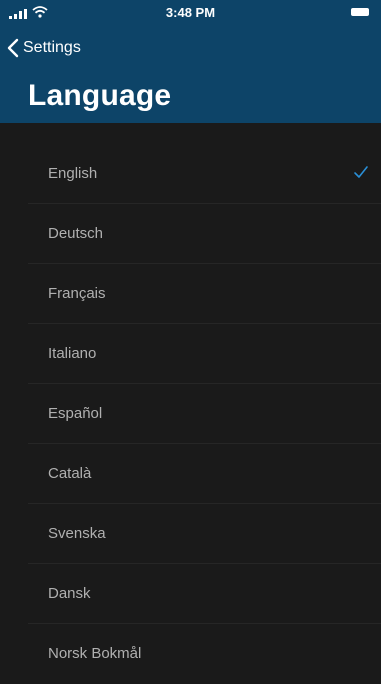 The width and height of the screenshot is (381, 684). What do you see at coordinates (190, 654) in the screenshot?
I see `language-row-norsk-bokmal: Norsk Bokmål` at bounding box center [190, 654].